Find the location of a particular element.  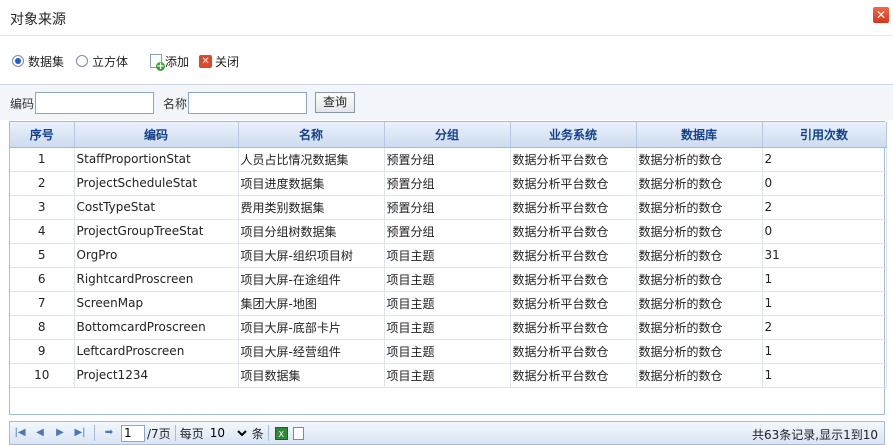

cell-index: 1 is located at coordinates (42, 159).